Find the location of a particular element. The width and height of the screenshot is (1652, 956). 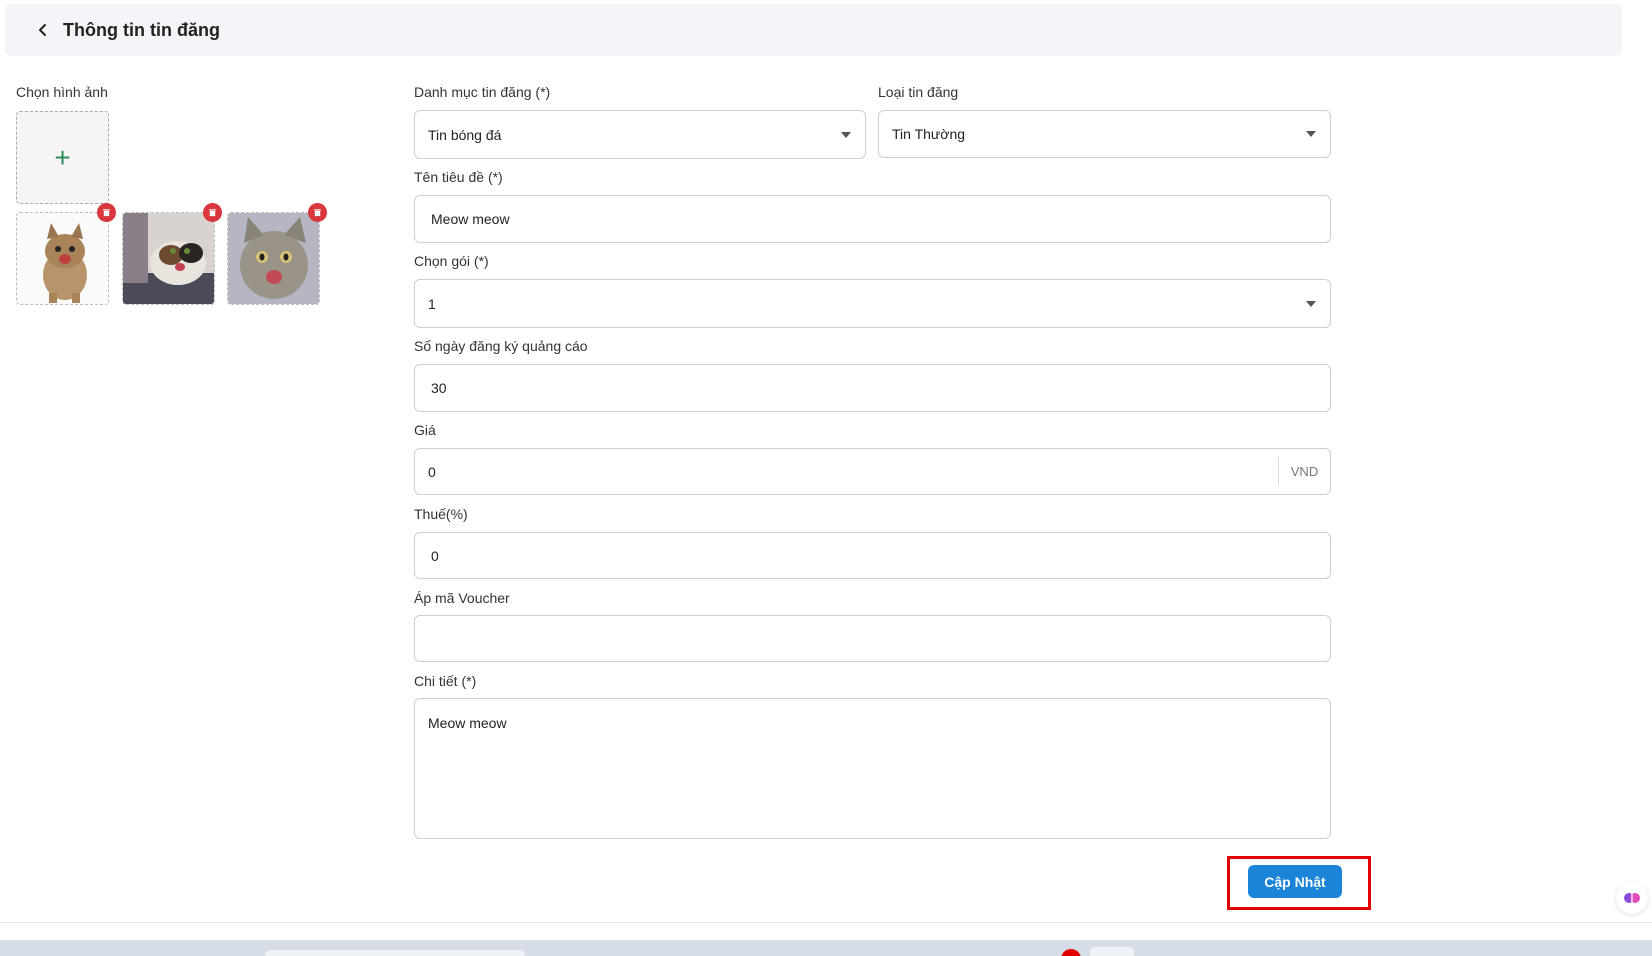

kitten-image is located at coordinates (62, 258).